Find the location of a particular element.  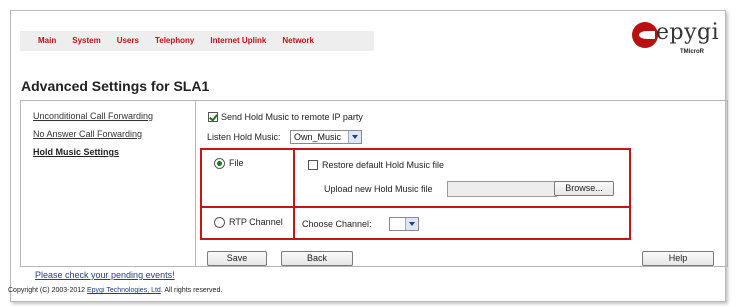

logo-text: epygi is located at coordinates (688, 32).